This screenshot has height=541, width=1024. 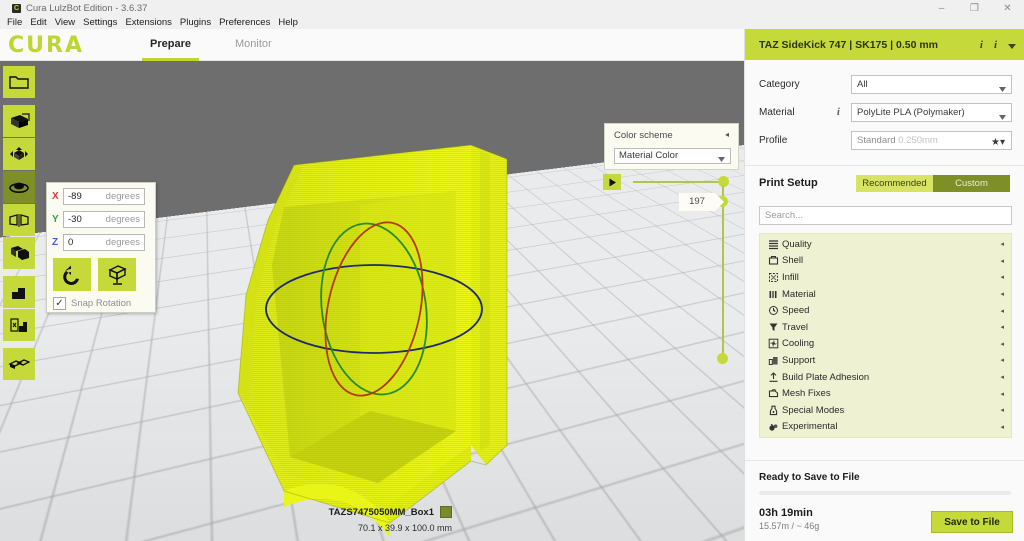 I want to click on menu-settings: Settings, so click(x=100, y=22).